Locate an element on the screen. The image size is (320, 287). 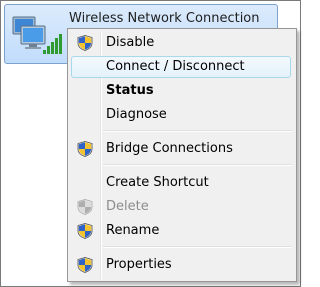
menu-item-connect-disconnect: Connect / Disconnect is located at coordinates (181, 67).